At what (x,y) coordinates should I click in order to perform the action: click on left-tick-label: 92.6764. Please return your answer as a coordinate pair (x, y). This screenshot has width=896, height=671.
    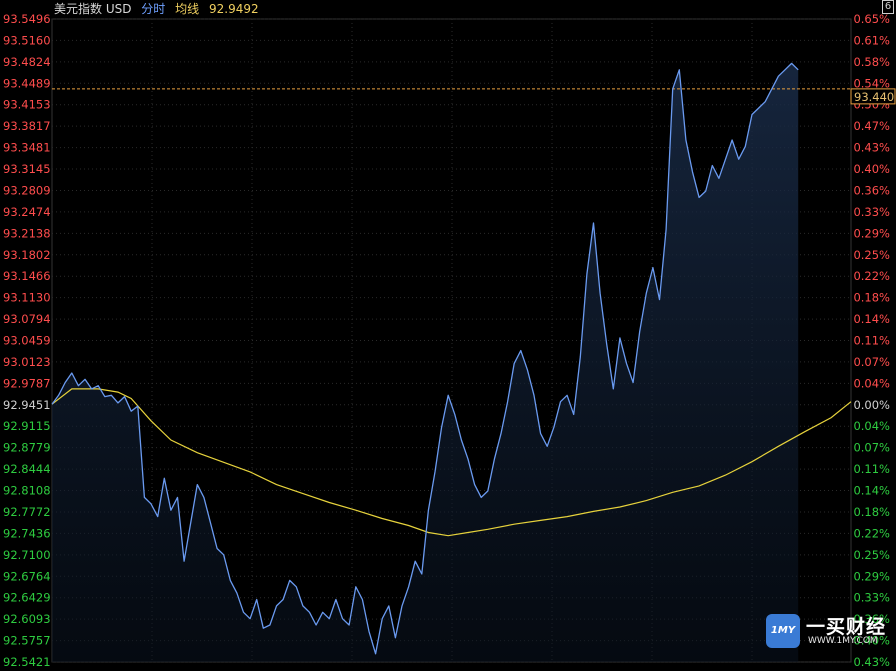
    Looking at the image, I should click on (27, 576).